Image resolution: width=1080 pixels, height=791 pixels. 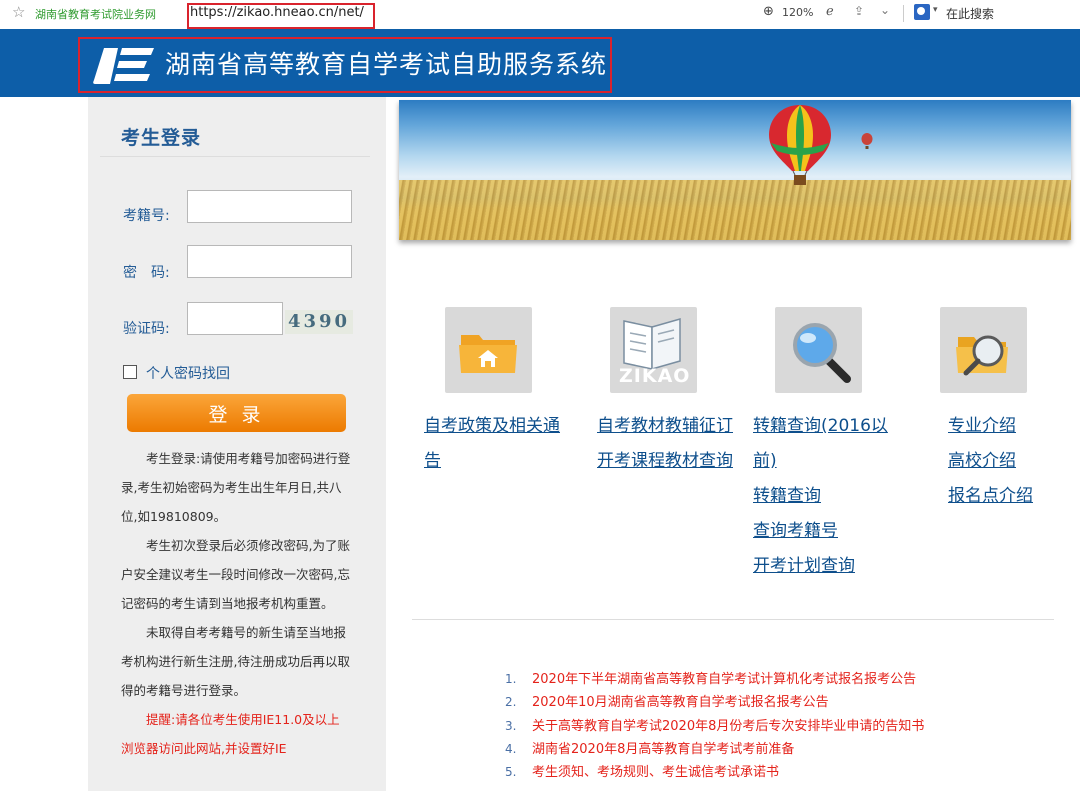 I want to click on address-bar-url: https://zikao.hneao.cn/net/, so click(x=277, y=12).